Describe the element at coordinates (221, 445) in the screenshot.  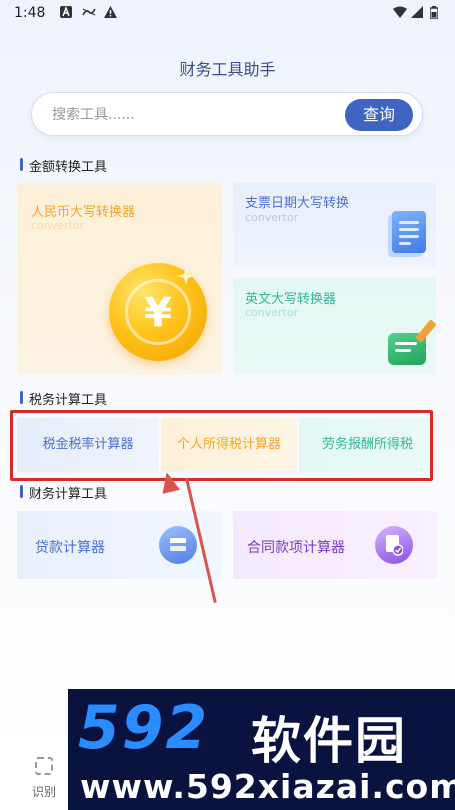
I see `highlight-box` at that location.